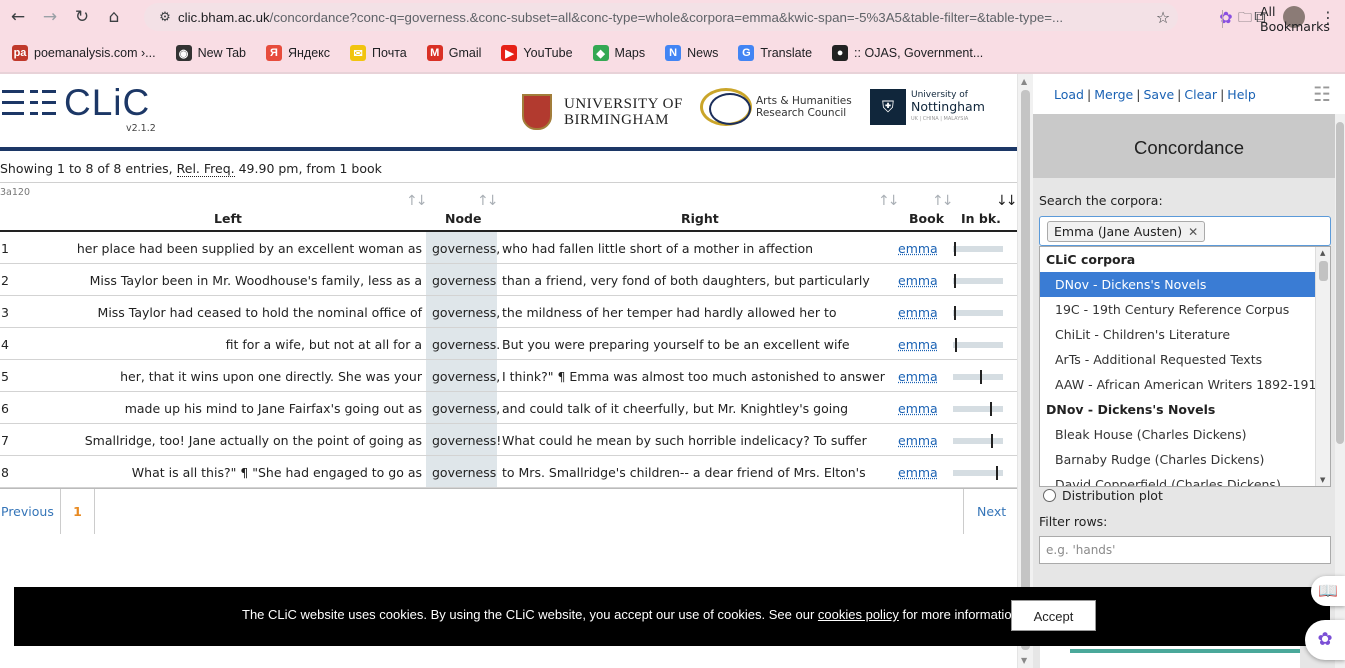 Image resolution: width=1345 pixels, height=668 pixels. What do you see at coordinates (1322, 480) in the screenshot?
I see `dropdown-scroll-down-icon: ▼` at bounding box center [1322, 480].